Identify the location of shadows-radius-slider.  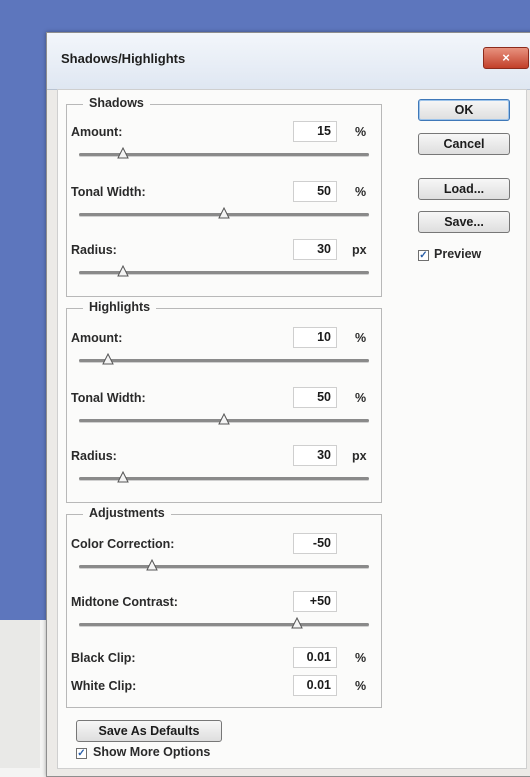
(224, 271).